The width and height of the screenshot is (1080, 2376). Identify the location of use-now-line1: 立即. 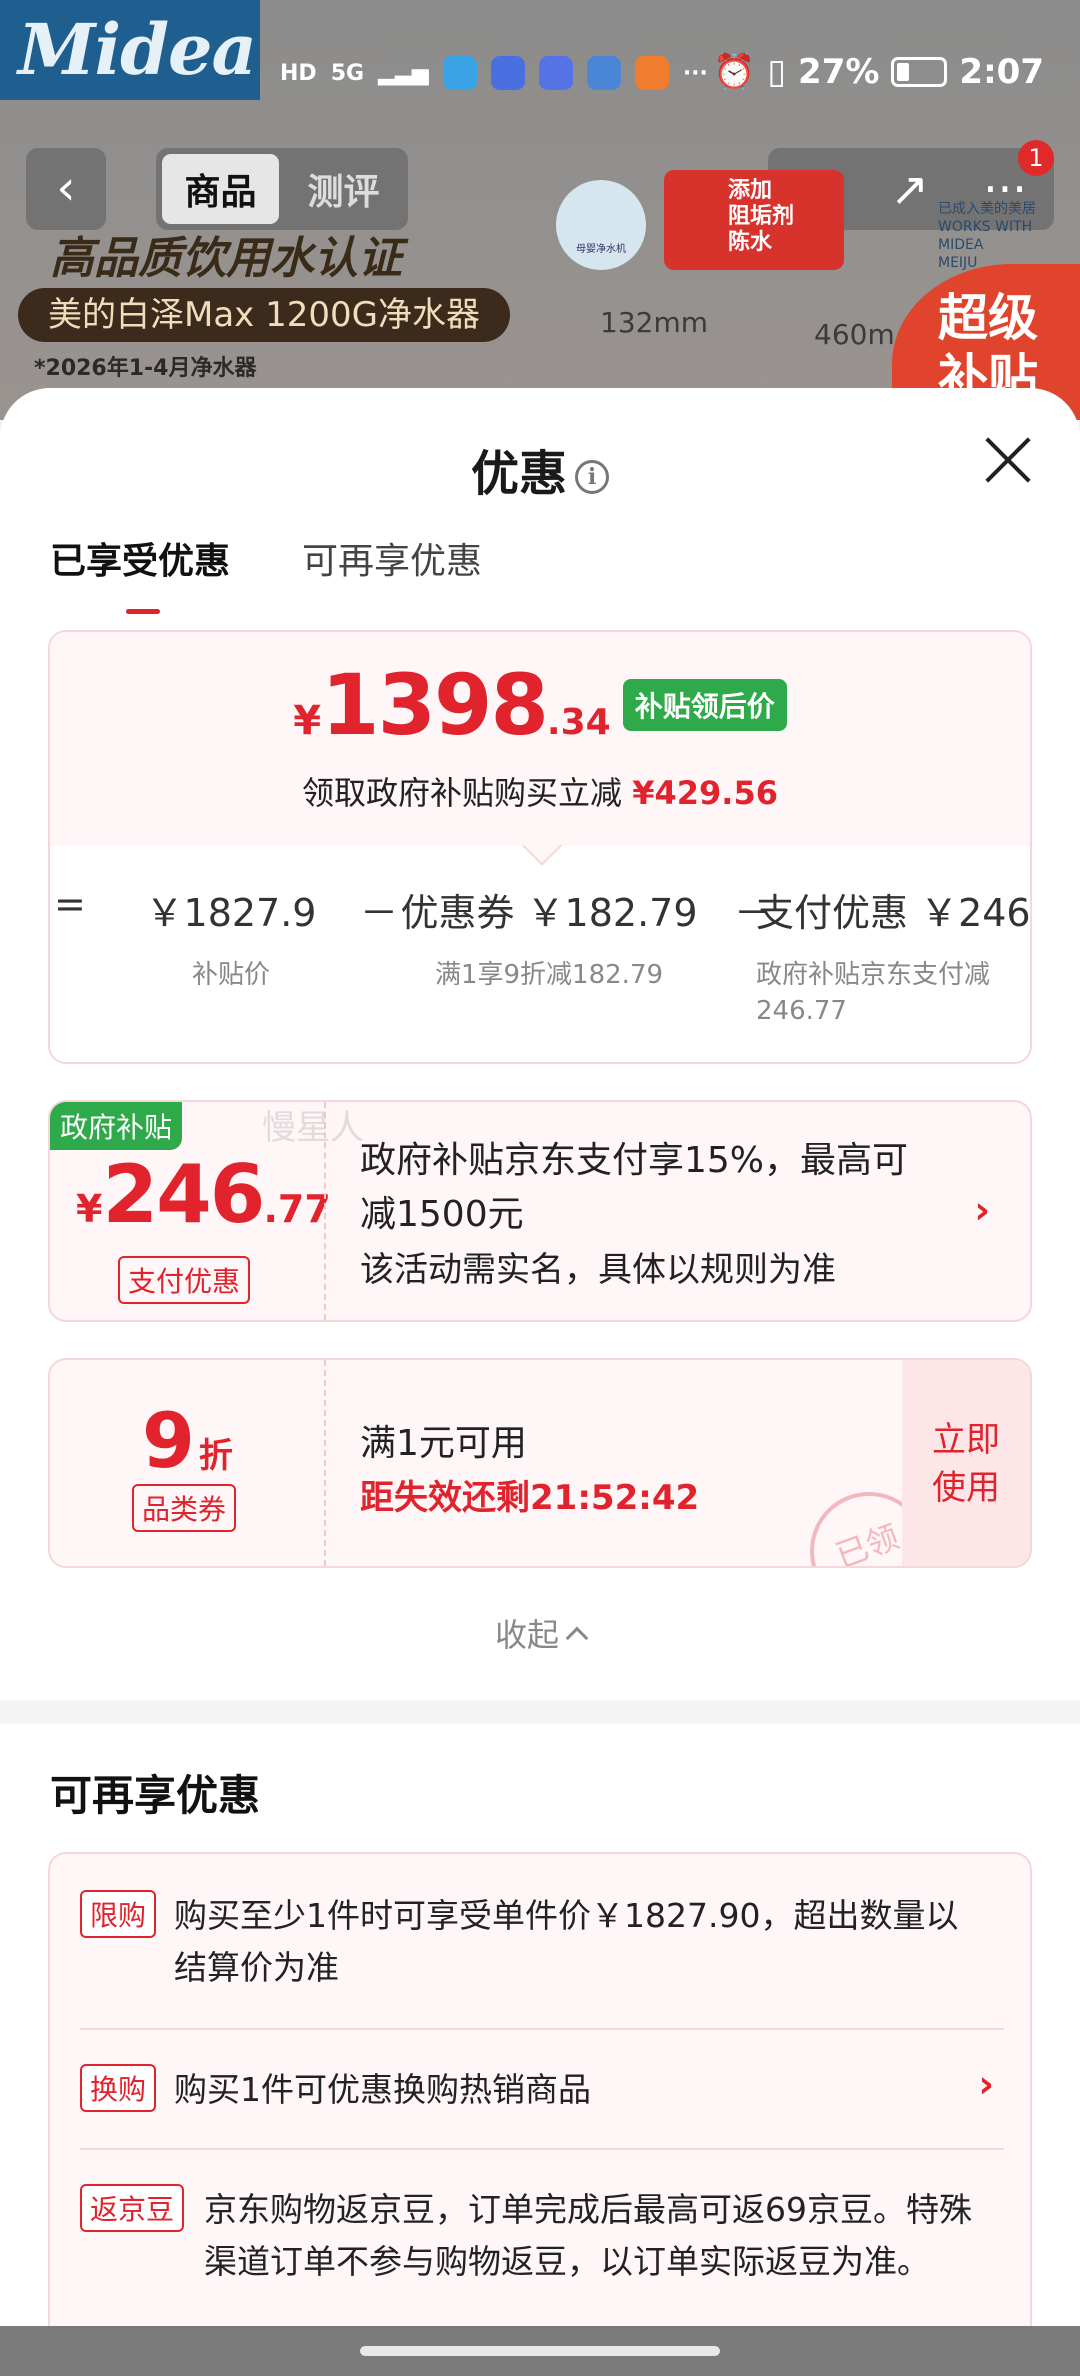
(966, 1440).